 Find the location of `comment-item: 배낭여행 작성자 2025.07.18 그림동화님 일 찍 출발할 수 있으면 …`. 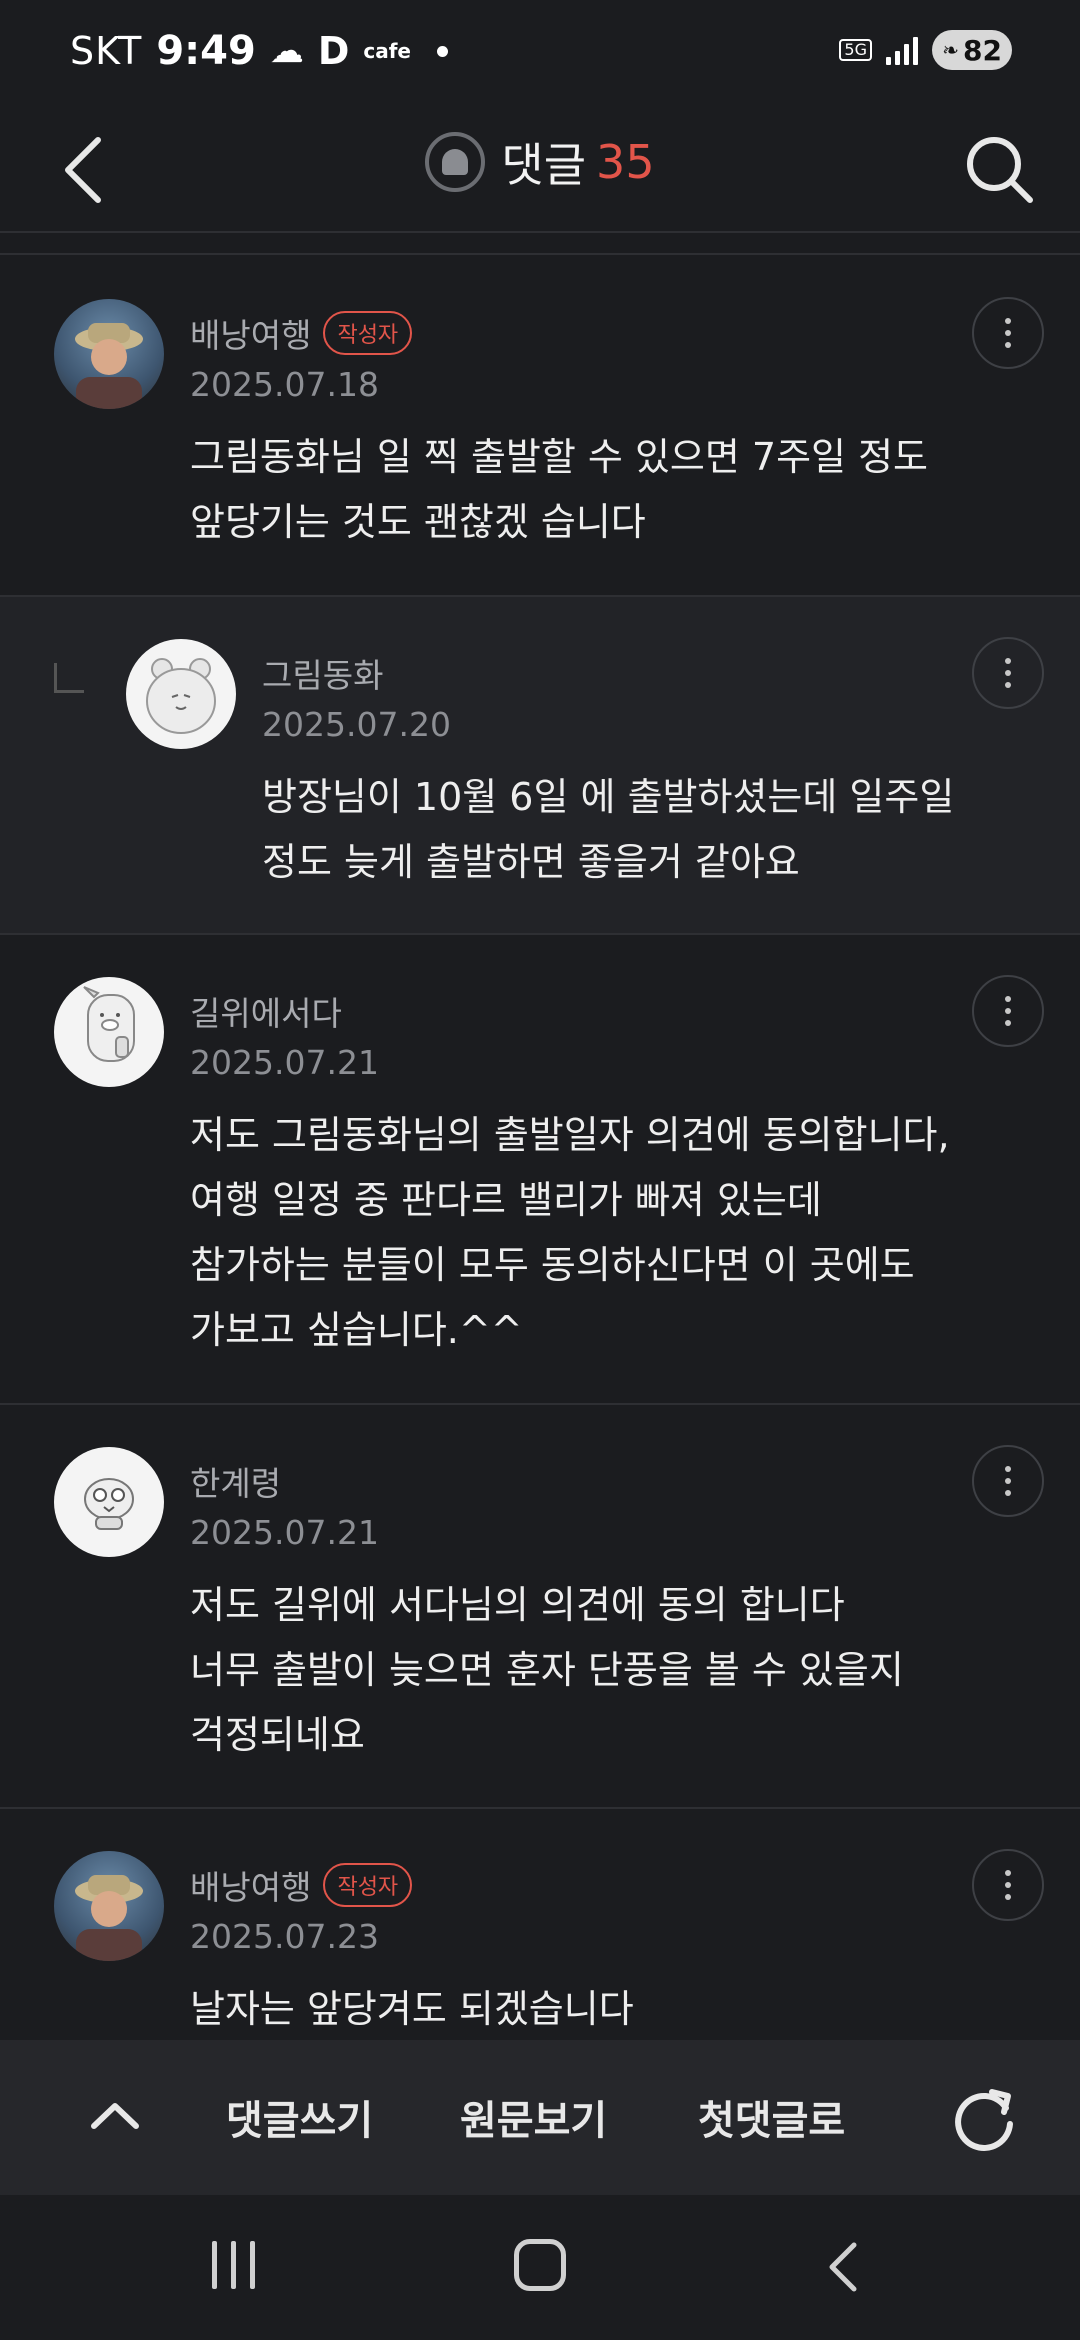

comment-item: 배낭여행 작성자 2025.07.18 그림동화님 일 찍 출발할 수 있으면 … is located at coordinates (540, 427).